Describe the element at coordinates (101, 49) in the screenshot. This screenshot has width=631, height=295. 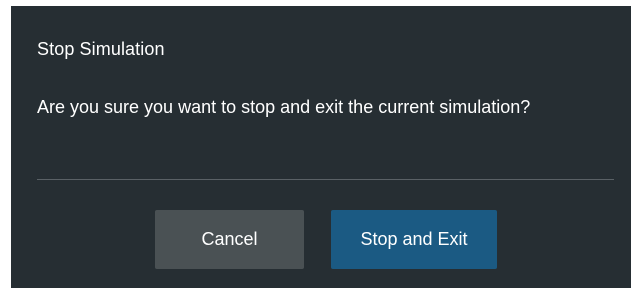
I see `dialog-title: Stop Simulation` at that location.